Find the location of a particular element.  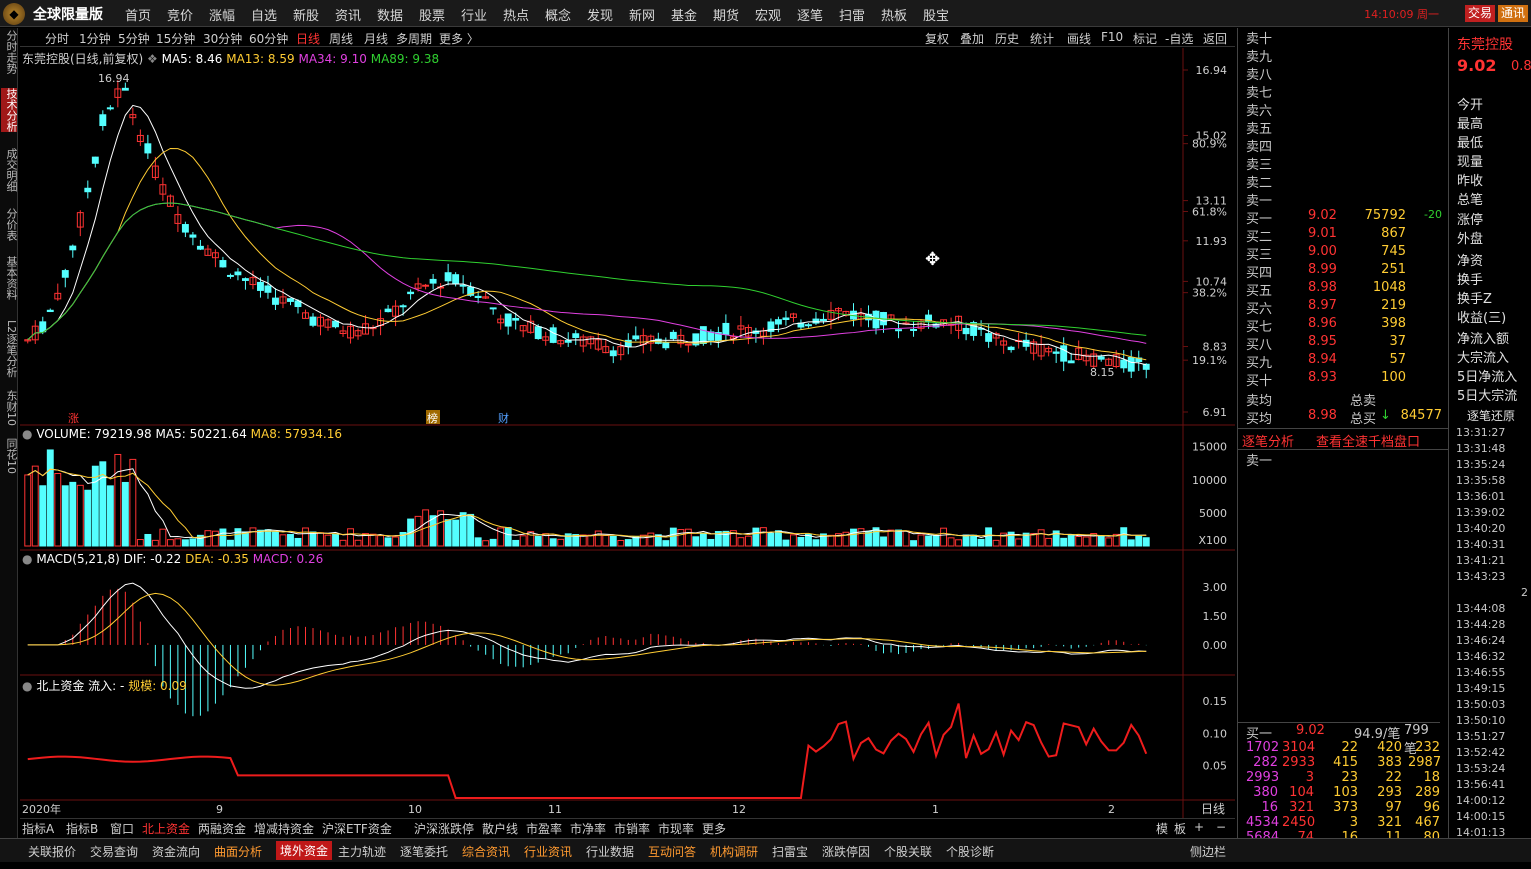

left-tab-6: 东财10 is located at coordinates (9, 408).